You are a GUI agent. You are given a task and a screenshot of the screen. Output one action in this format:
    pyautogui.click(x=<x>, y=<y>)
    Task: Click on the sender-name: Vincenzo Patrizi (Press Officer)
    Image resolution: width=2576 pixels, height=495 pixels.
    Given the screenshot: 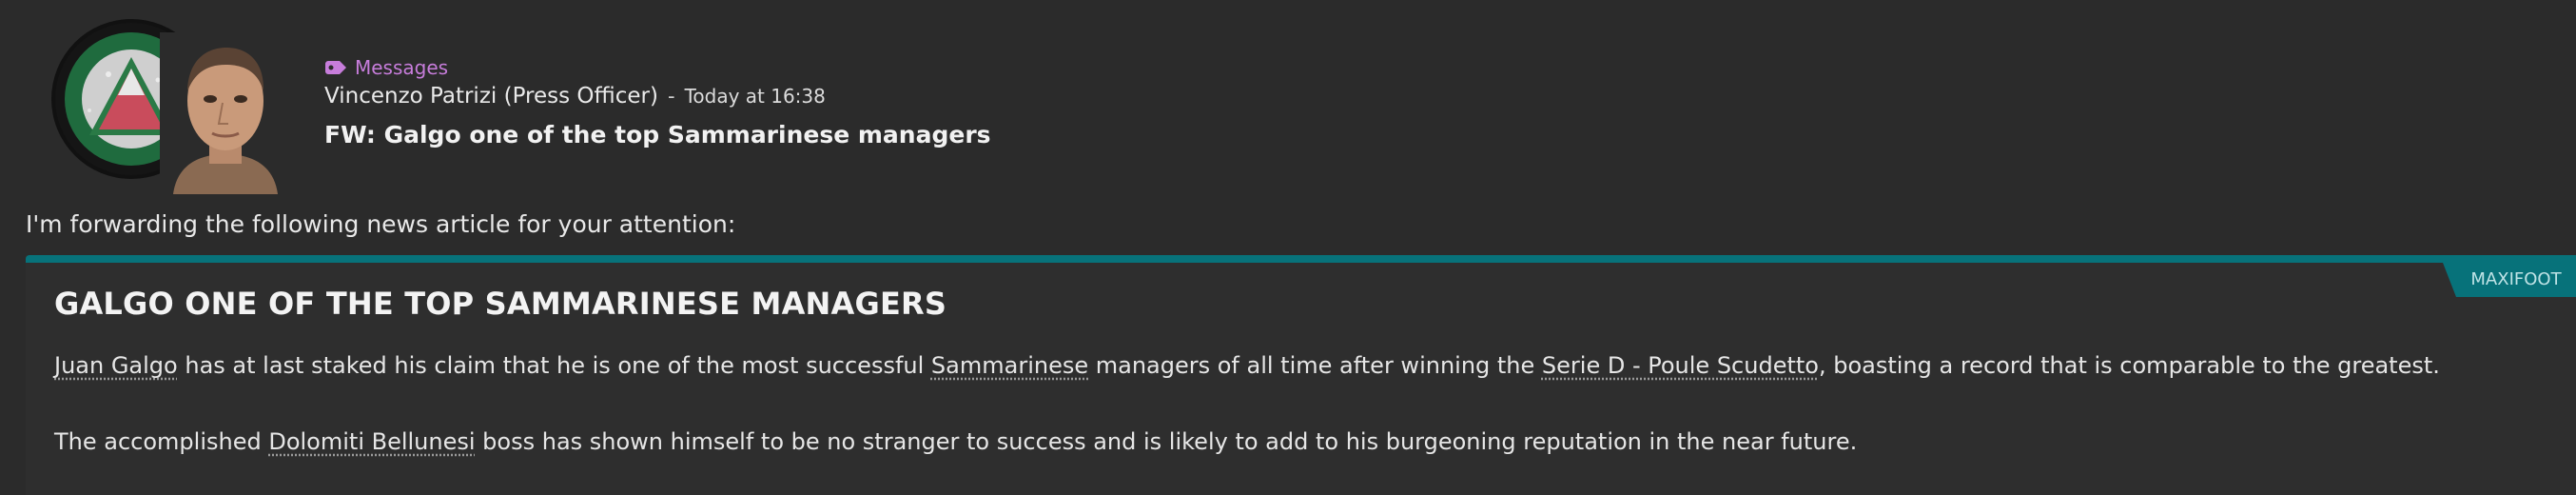 What is the action you would take?
    pyautogui.click(x=491, y=96)
    